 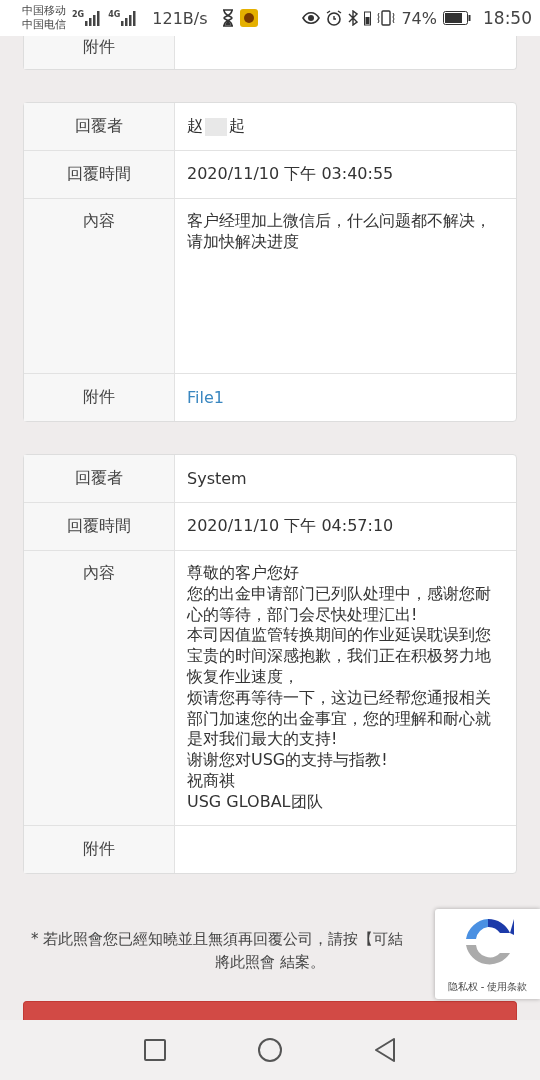 What do you see at coordinates (339, 604) in the screenshot?
I see `message-text: 您的出金申请部门已列队处理中，感谢您耐心的等待，部门会尽快处理汇出!` at bounding box center [339, 604].